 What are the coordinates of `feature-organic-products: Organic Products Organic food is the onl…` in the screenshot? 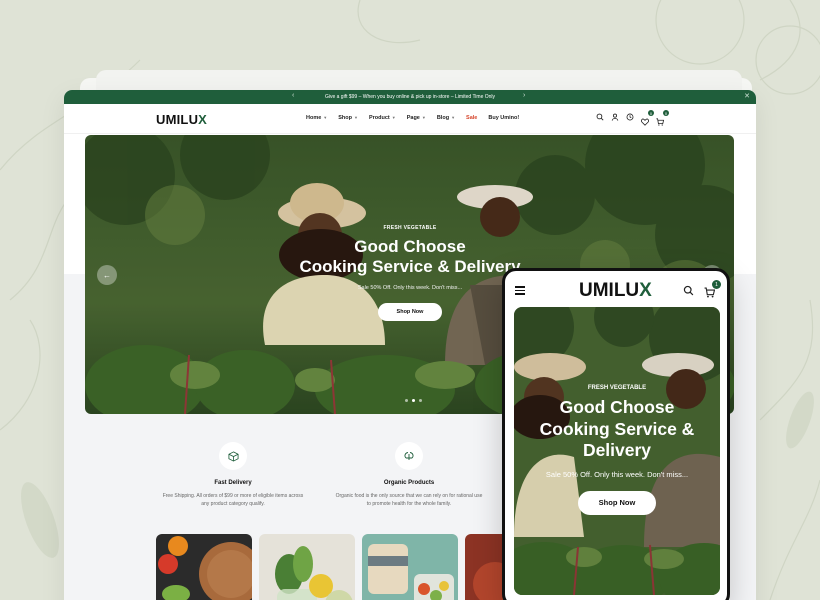 It's located at (409, 475).